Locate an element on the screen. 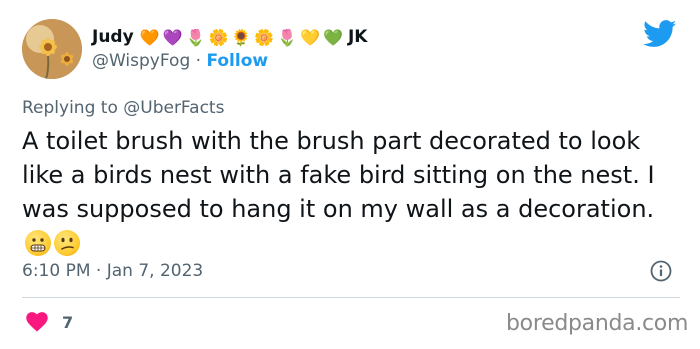 Image resolution: width=700 pixels, height=349 pixels. author-handle-row: @WispyFog · Follow is located at coordinates (180, 61).